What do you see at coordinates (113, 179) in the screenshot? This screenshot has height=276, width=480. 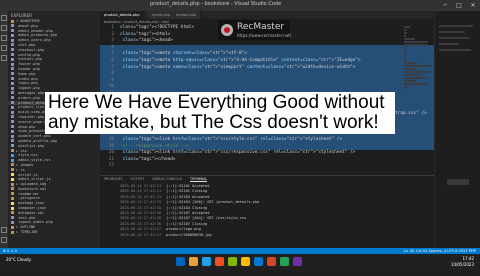 I see `panel-tab: PROBLEMS` at bounding box center [113, 179].